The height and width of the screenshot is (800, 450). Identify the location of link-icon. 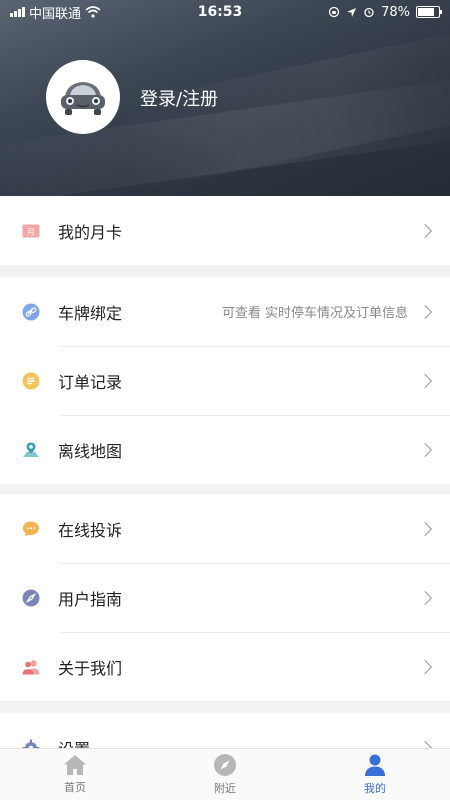
(31, 312).